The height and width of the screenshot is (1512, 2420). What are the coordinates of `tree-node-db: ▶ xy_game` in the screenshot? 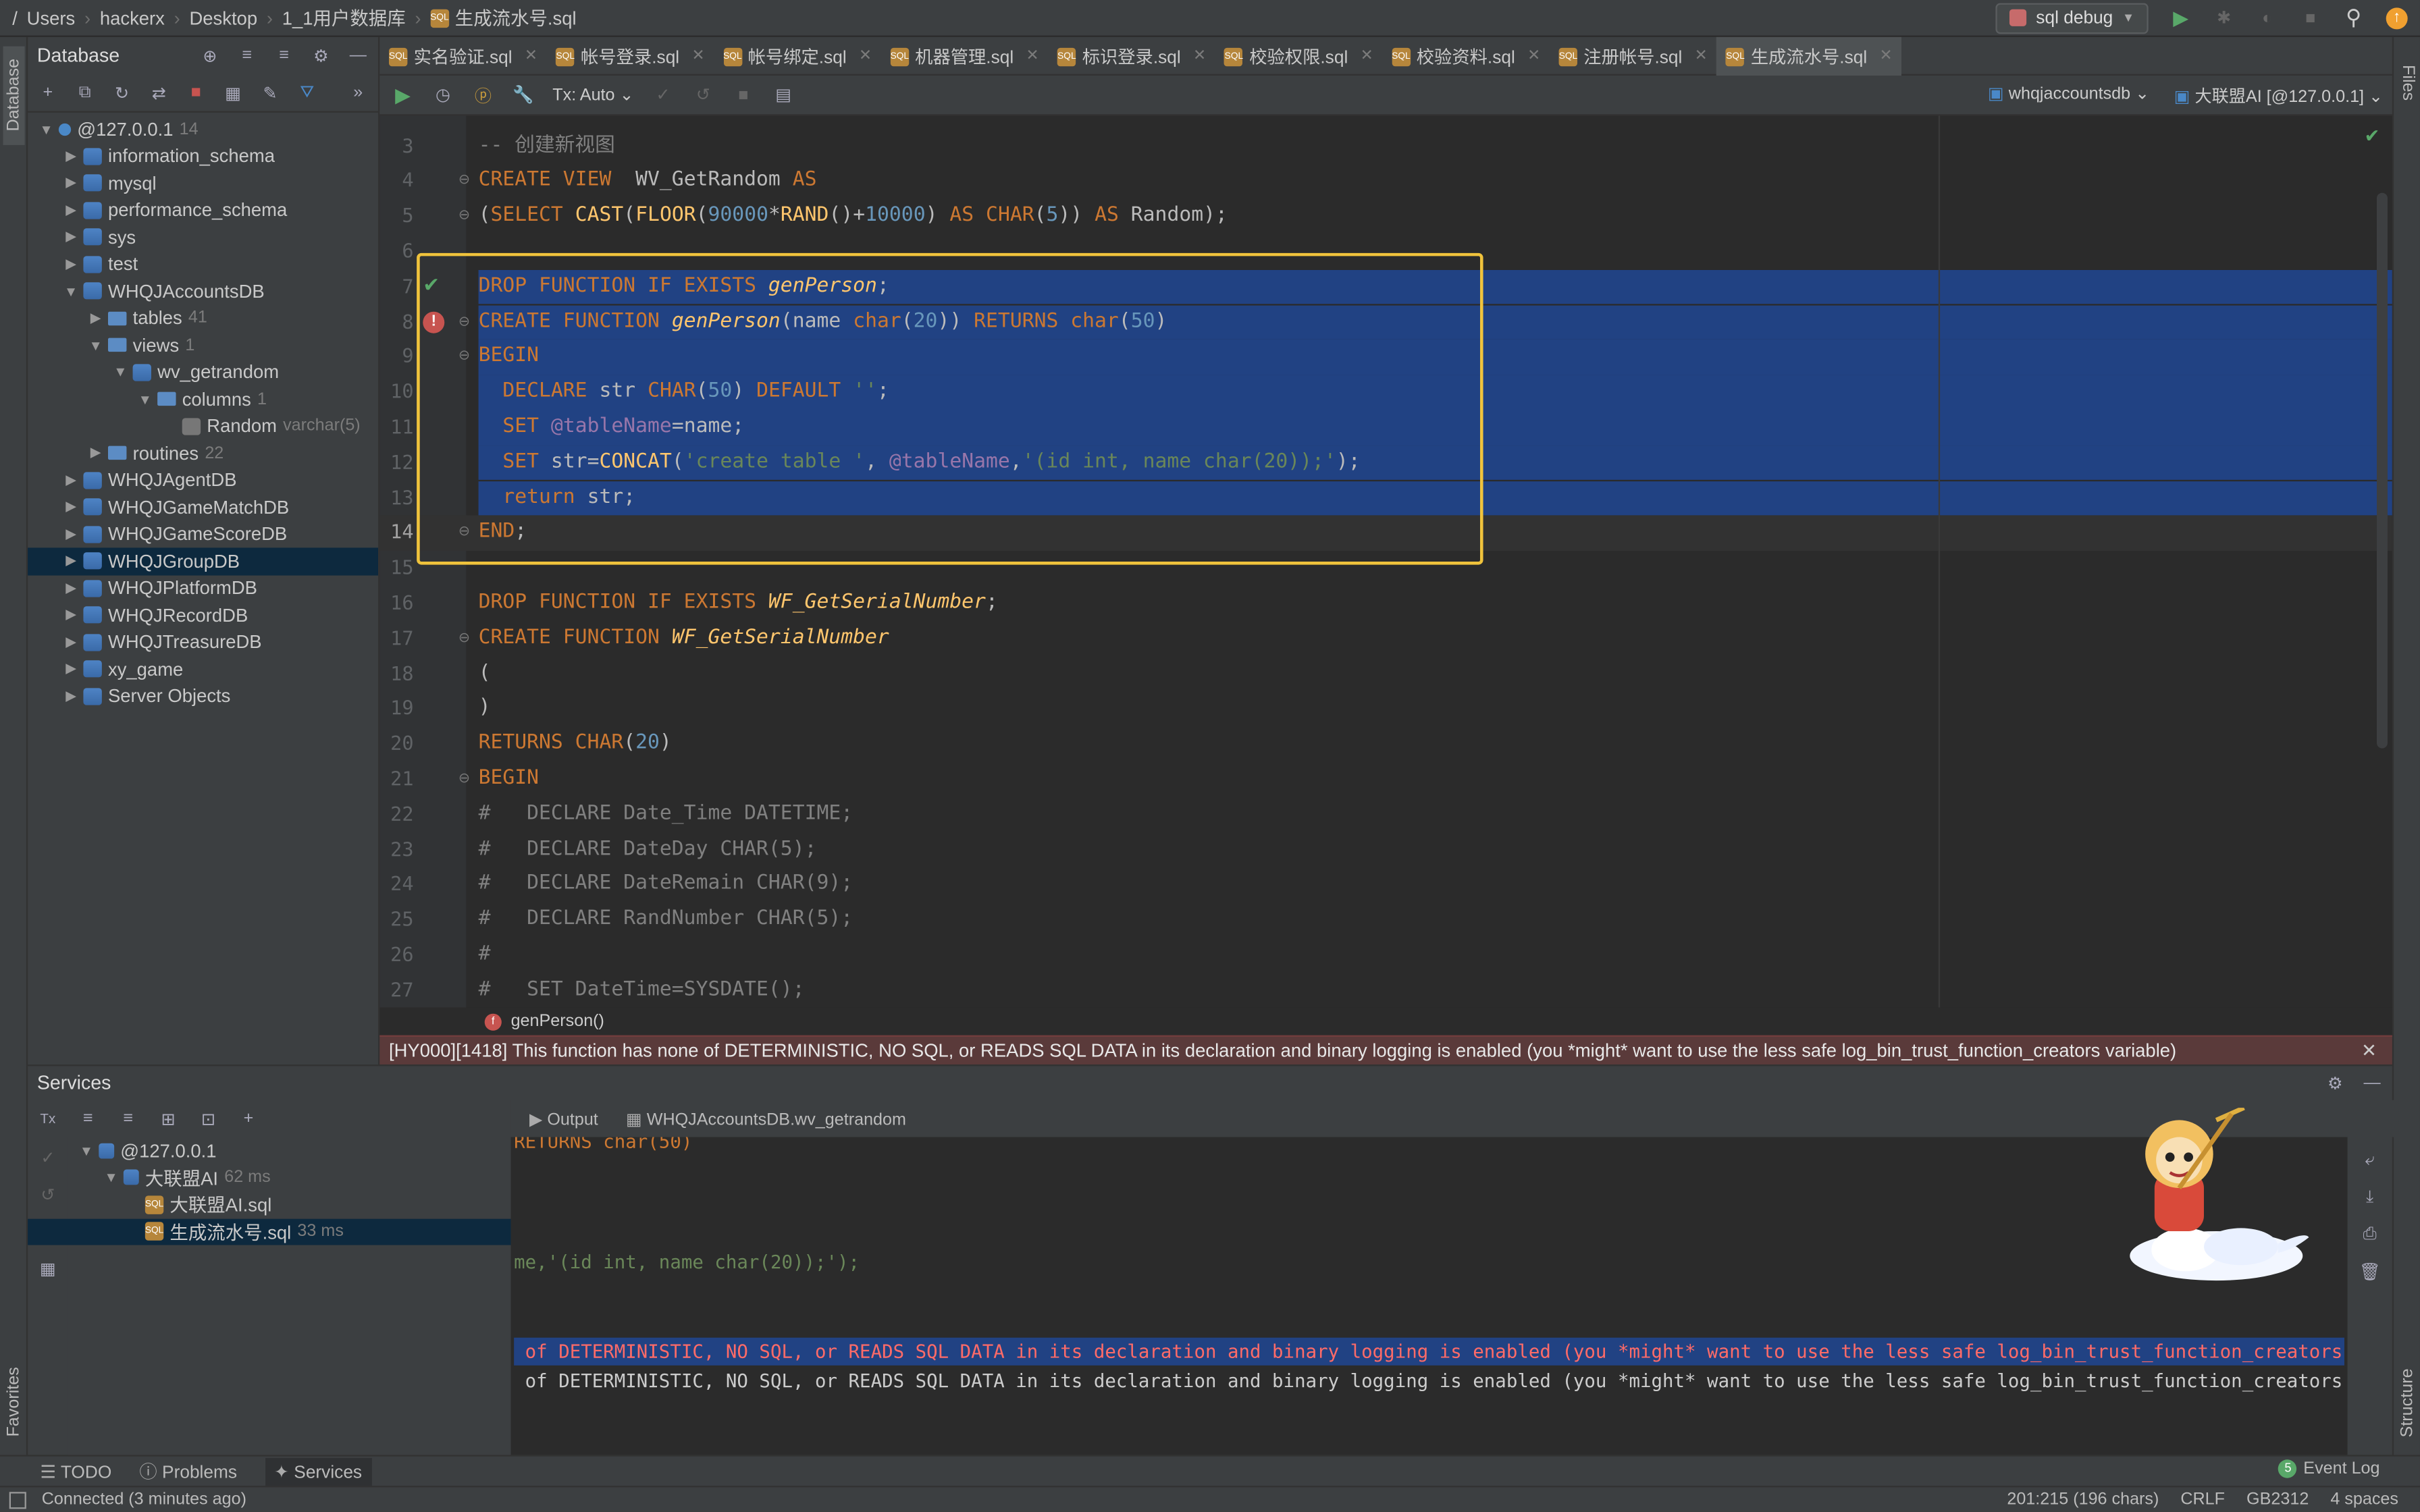 It's located at (203, 668).